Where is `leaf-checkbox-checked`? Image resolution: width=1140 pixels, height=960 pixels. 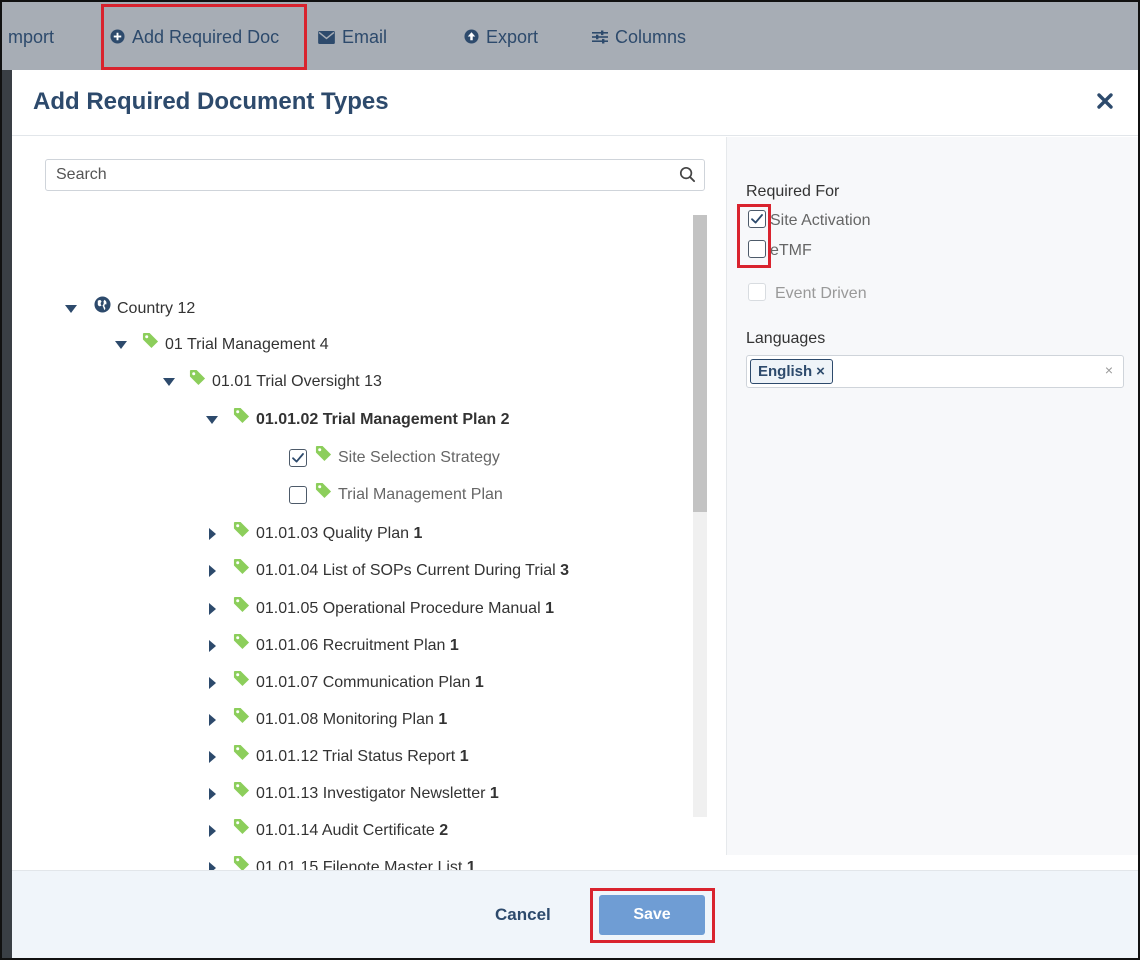
leaf-checkbox-checked is located at coordinates (298, 458).